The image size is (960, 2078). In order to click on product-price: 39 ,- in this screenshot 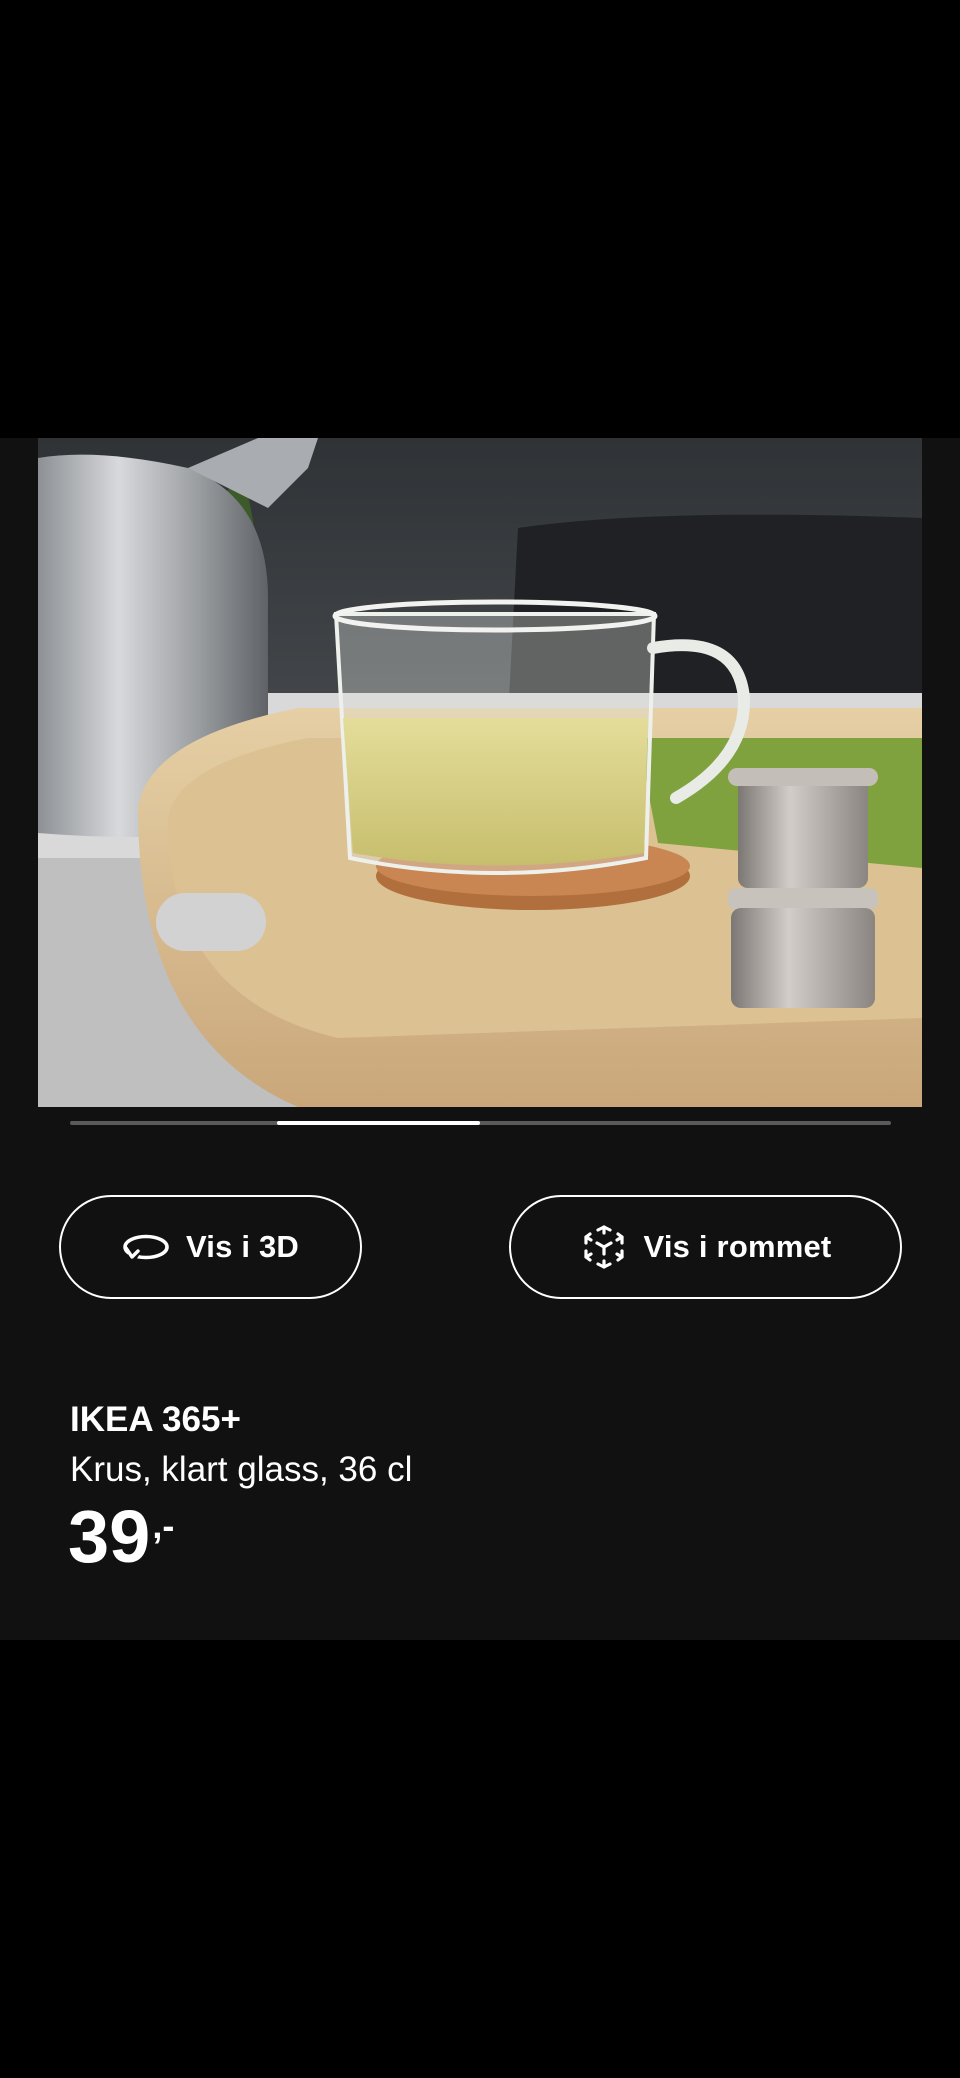, I will do `click(121, 1537)`.